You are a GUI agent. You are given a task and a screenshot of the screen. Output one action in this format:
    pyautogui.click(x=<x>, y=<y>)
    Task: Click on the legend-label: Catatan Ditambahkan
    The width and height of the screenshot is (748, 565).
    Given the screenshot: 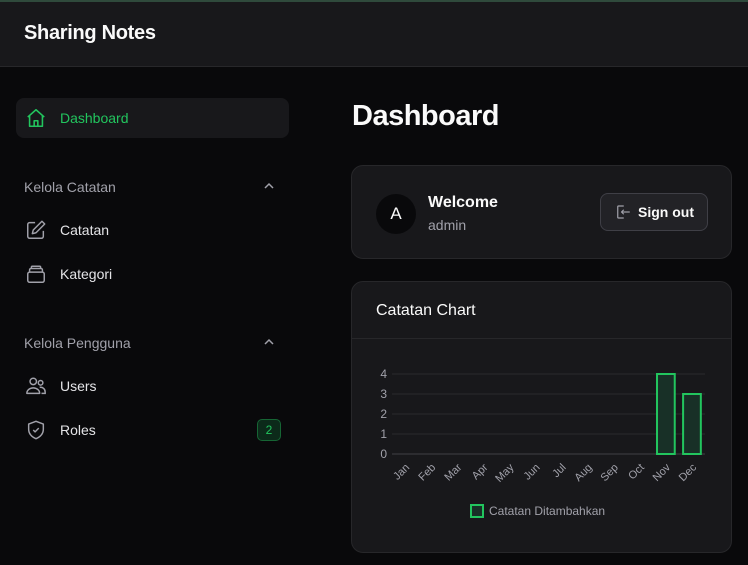 What is the action you would take?
    pyautogui.click(x=547, y=511)
    